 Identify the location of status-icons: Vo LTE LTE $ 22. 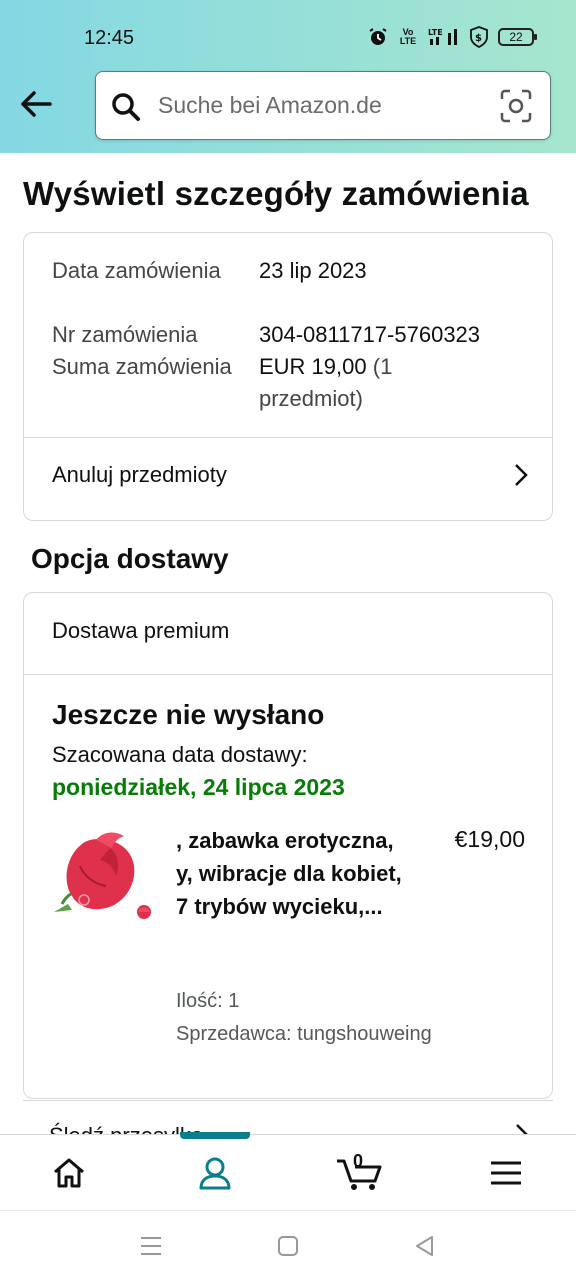
(452, 37).